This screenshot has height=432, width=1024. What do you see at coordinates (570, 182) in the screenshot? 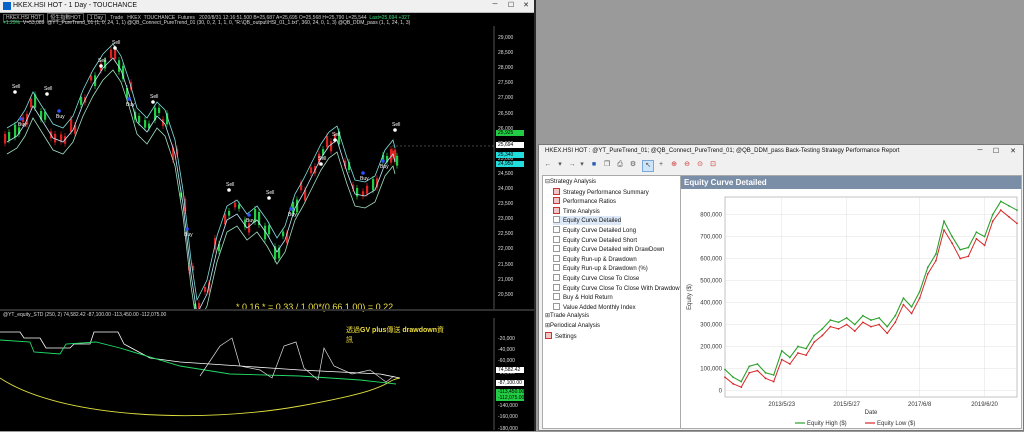
I see `tree-item: ⊟Strategy Analysis` at bounding box center [570, 182].